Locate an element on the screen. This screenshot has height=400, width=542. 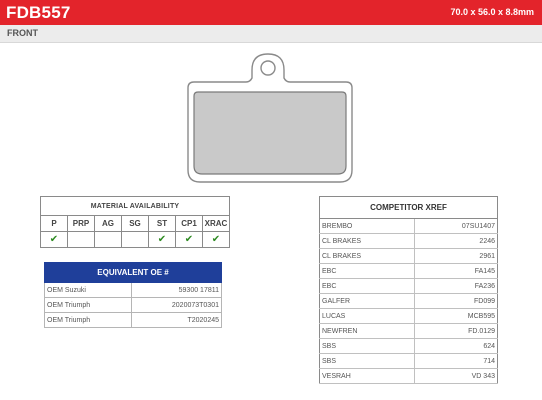
oe-reference: 2020073T0301 is located at coordinates (176, 305).